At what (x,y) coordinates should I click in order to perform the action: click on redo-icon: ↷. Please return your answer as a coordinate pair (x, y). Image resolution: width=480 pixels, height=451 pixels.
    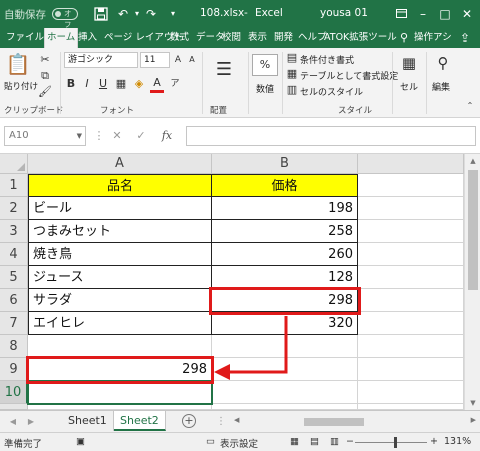
    Looking at the image, I should click on (151, 14).